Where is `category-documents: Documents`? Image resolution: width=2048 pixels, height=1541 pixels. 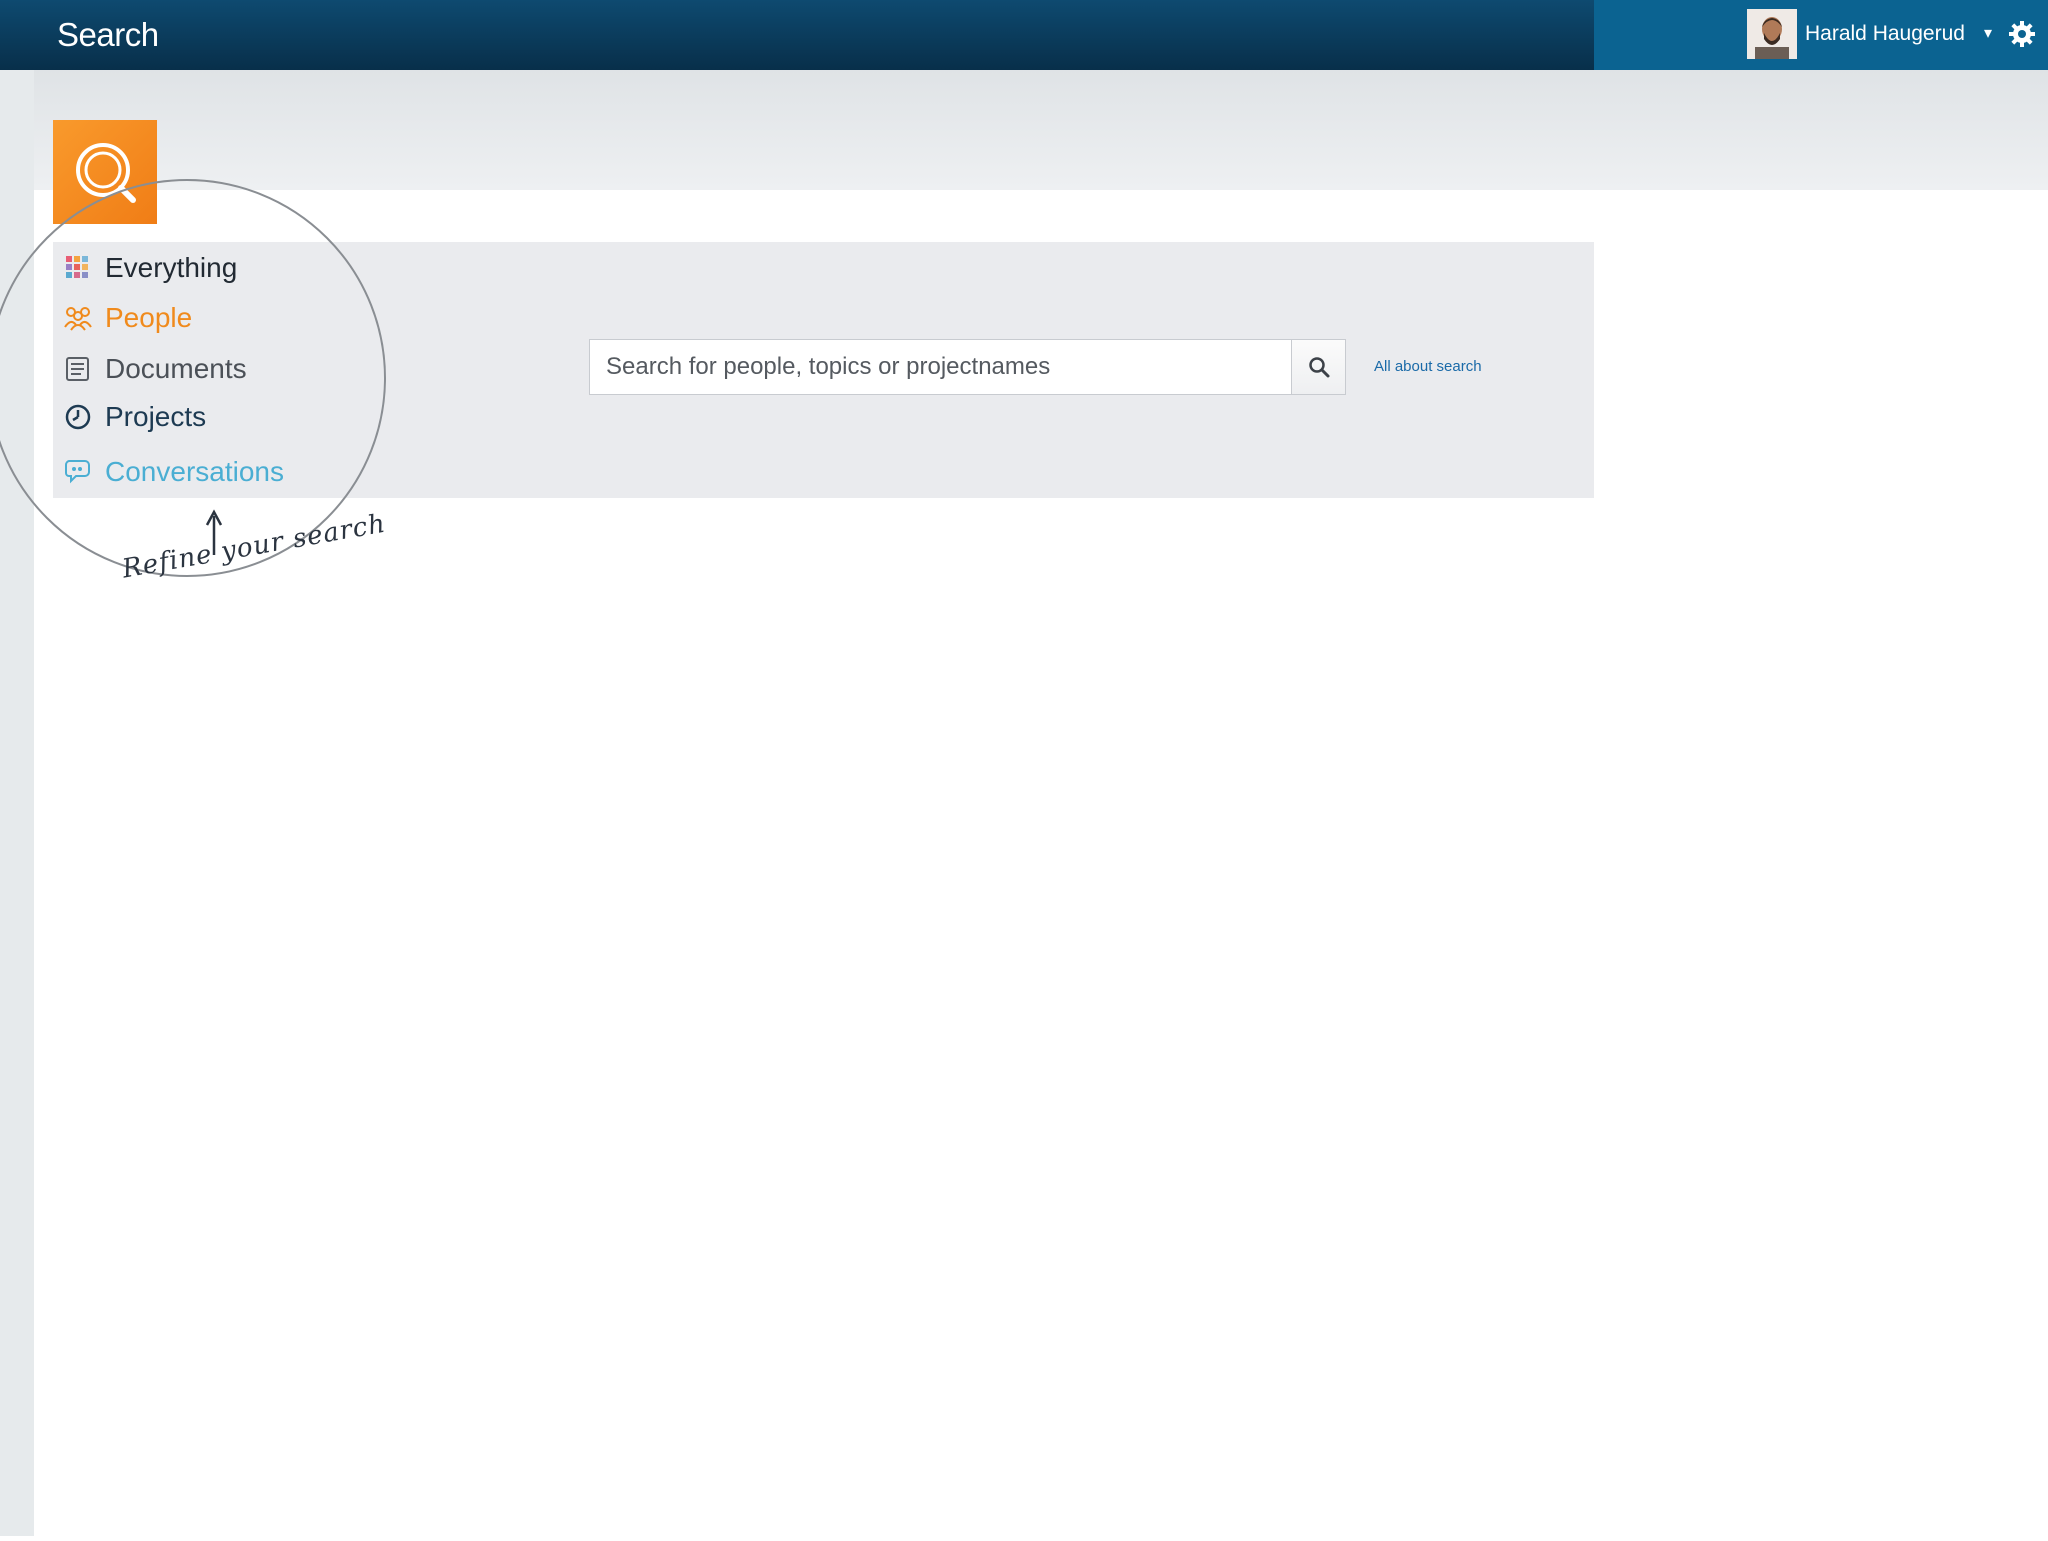 category-documents: Documents is located at coordinates (155, 369).